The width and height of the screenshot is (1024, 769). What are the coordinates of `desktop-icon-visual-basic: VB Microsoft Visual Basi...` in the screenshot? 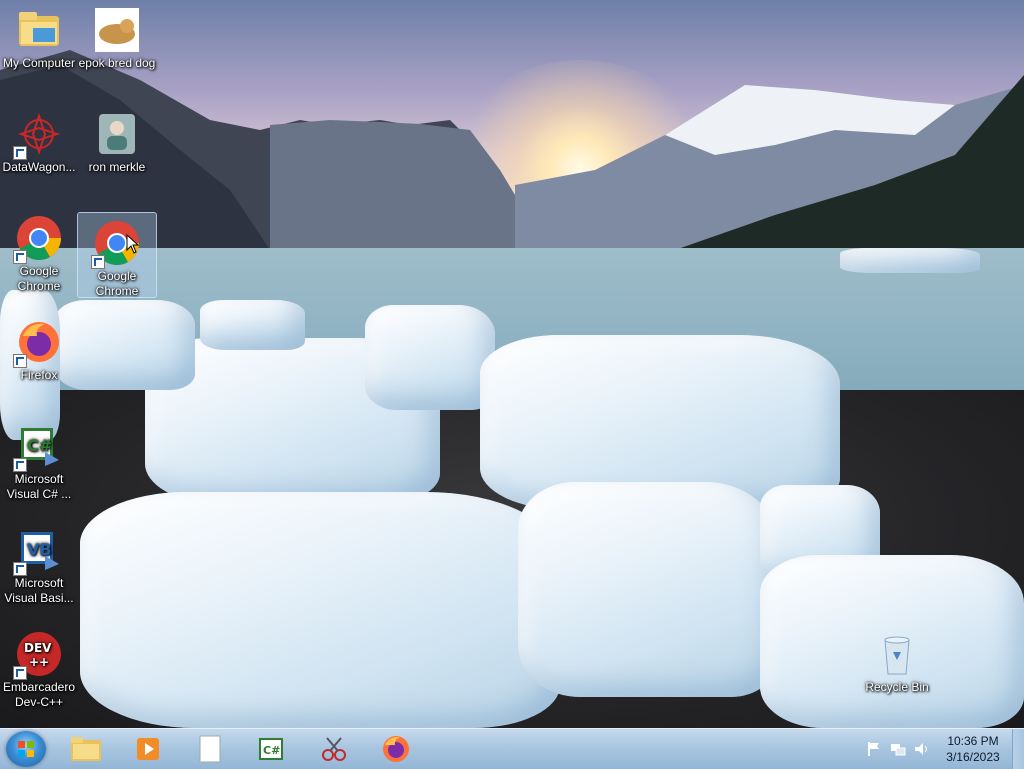 It's located at (39, 563).